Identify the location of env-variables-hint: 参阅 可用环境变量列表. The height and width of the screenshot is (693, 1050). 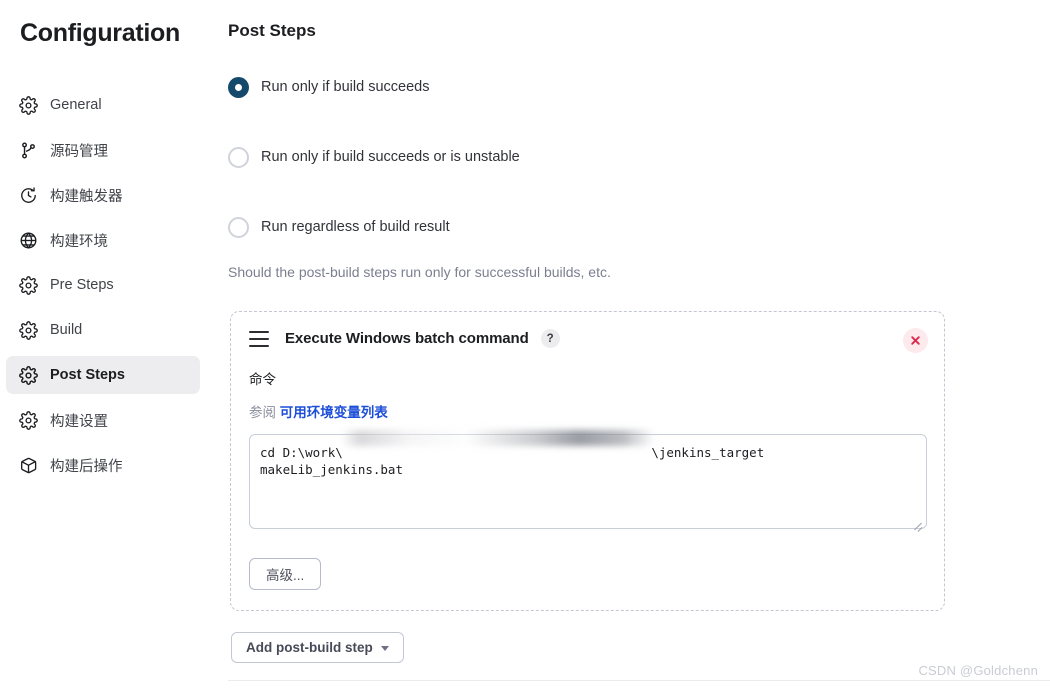
(587, 411).